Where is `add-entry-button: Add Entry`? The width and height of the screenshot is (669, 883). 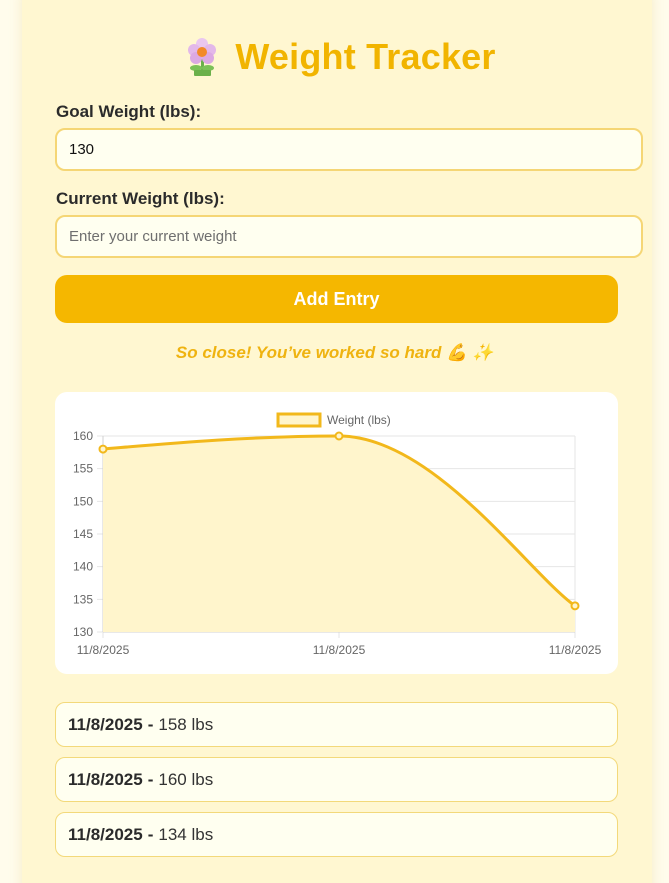 add-entry-button: Add Entry is located at coordinates (336, 299).